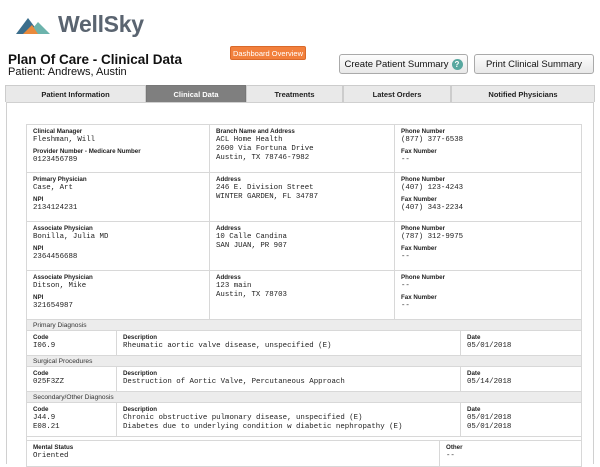 The width and height of the screenshot is (600, 467). Describe the element at coordinates (432, 208) in the screenshot. I see `fax-value: (407) 343-2234` at that location.